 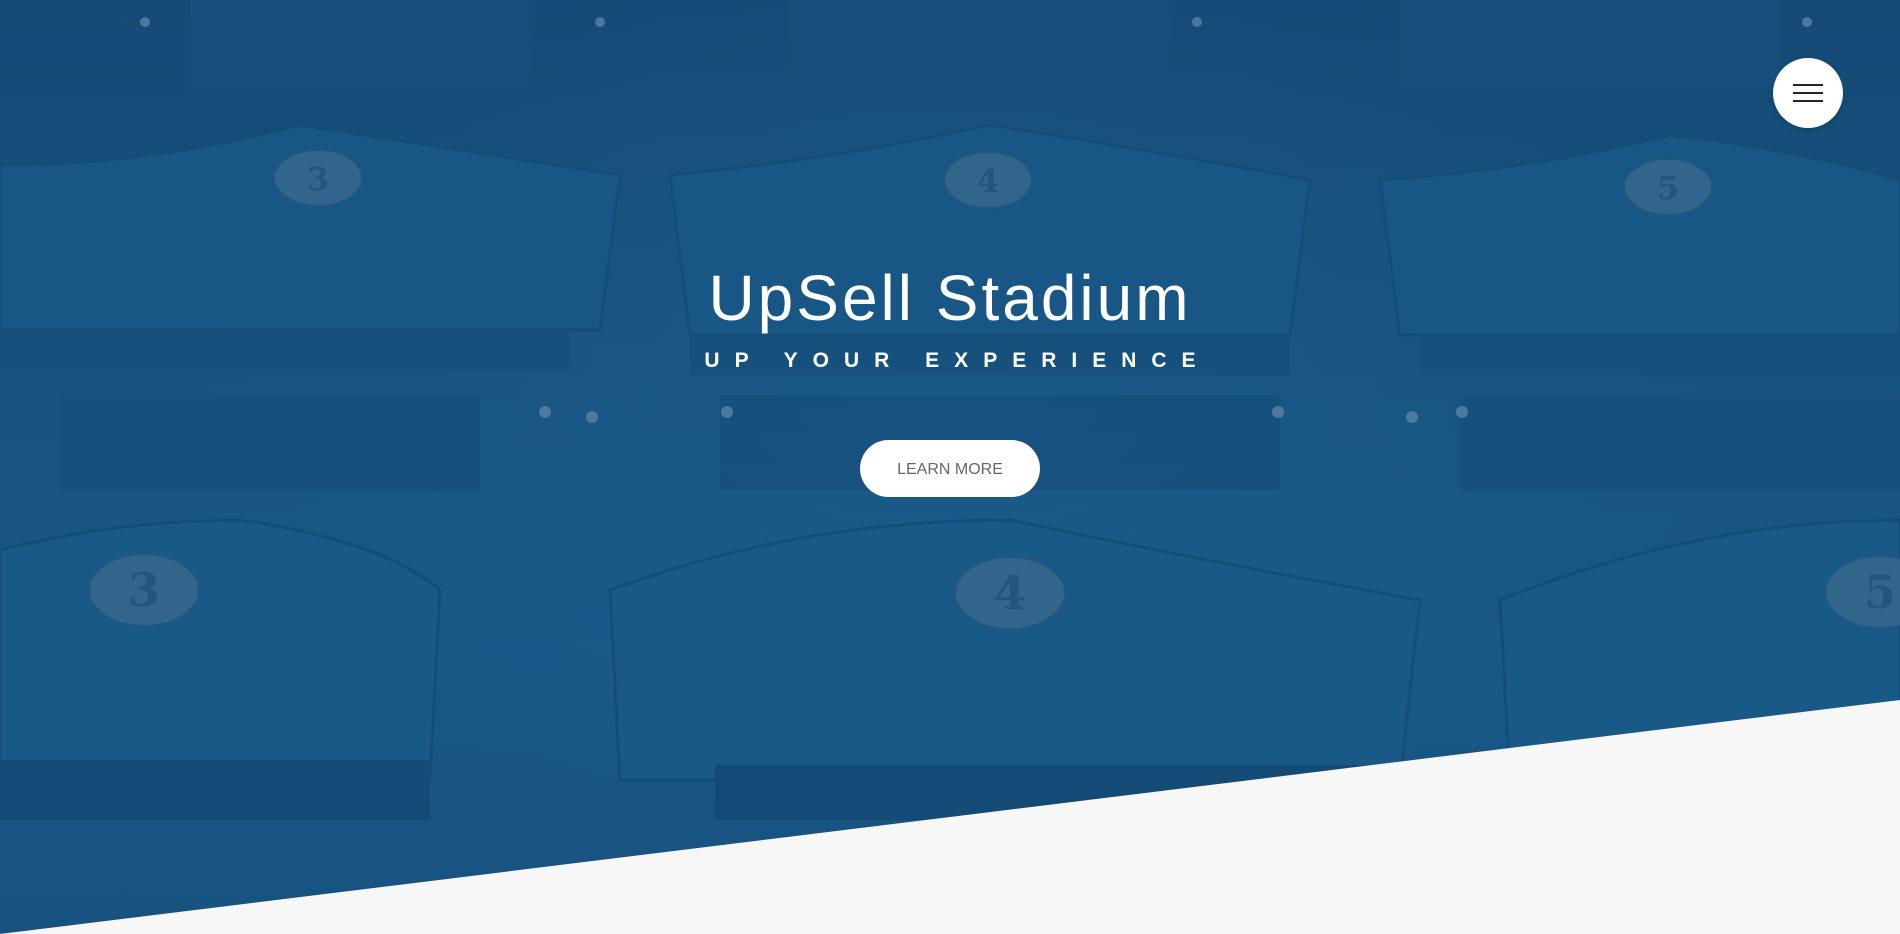 I want to click on hero-title: UpSell Stadium, so click(x=950, y=298).